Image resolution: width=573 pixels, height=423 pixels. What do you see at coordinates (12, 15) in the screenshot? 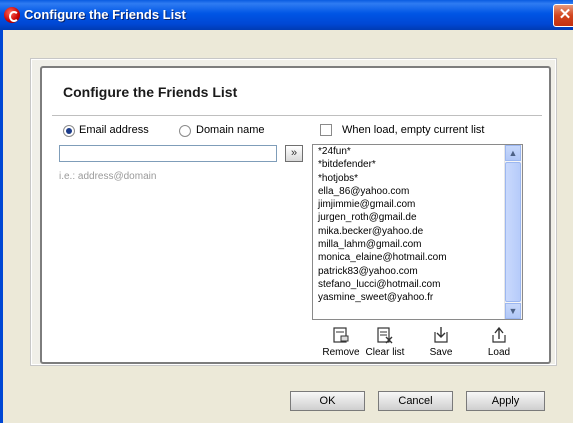
I see `app-logo-icon` at bounding box center [12, 15].